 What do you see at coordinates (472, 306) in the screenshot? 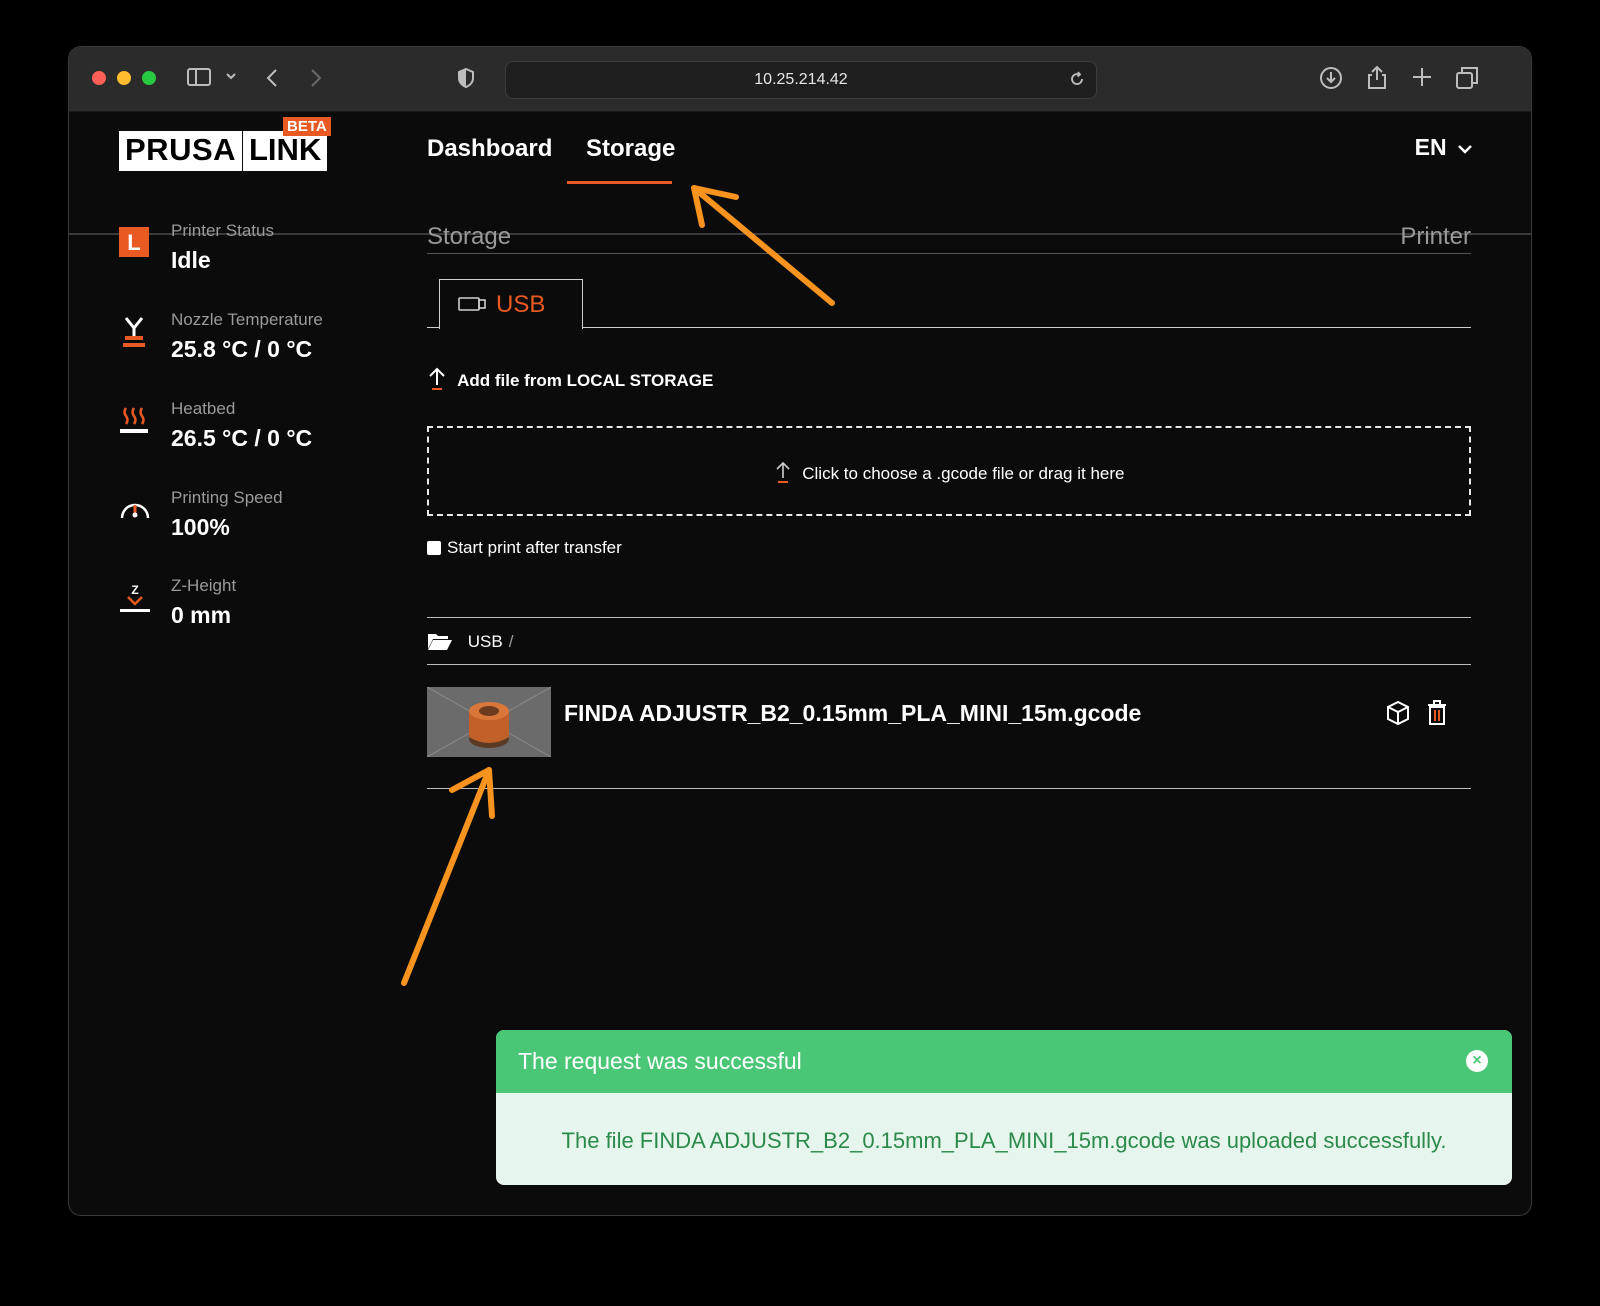
I see `usb-drive-icon` at bounding box center [472, 306].